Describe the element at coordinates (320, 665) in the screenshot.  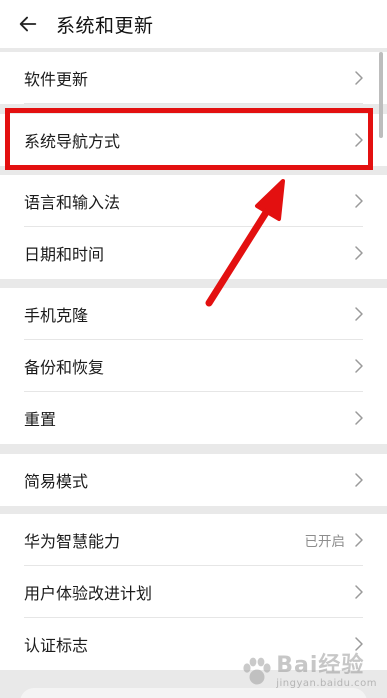
I see `watermark-title: Bai经验` at that location.